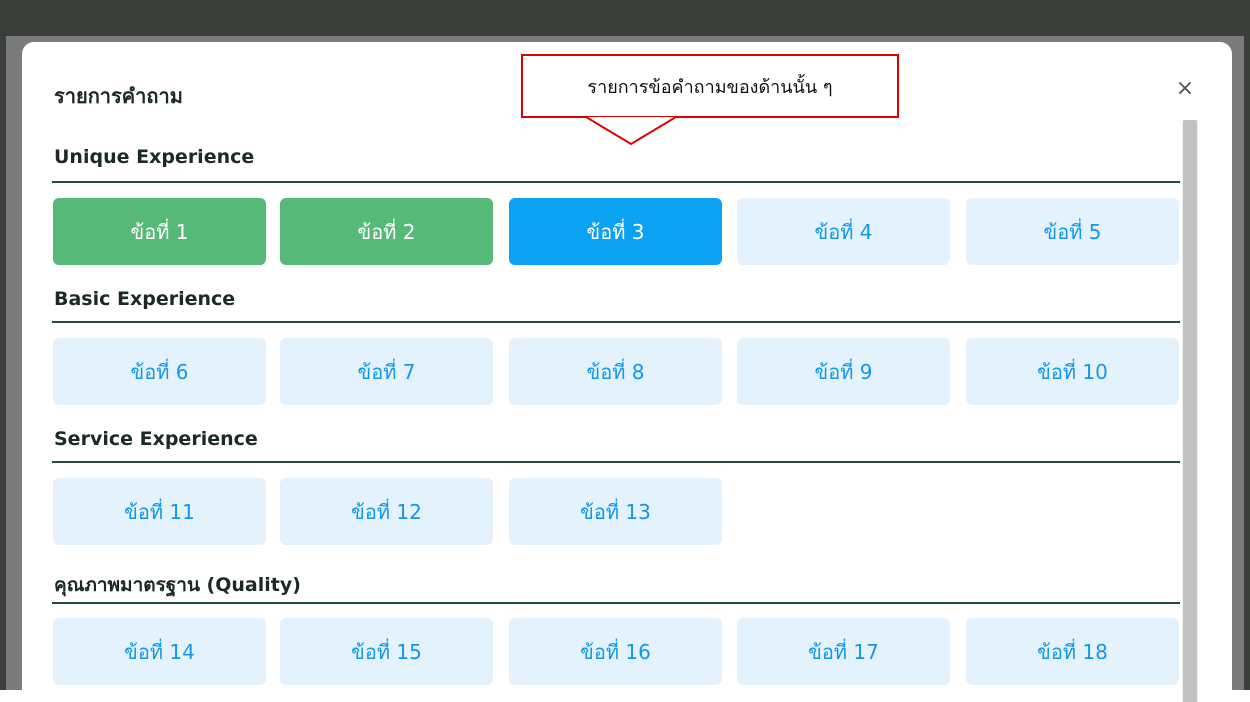 The width and height of the screenshot is (1250, 702). Describe the element at coordinates (118, 96) in the screenshot. I see `modal-title: รายการคำถาม` at that location.